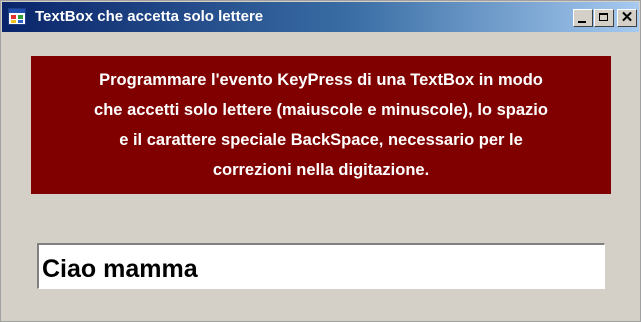  I want to click on title-bar: TextBox che accetta solo lettere ✕, so click(320, 17).